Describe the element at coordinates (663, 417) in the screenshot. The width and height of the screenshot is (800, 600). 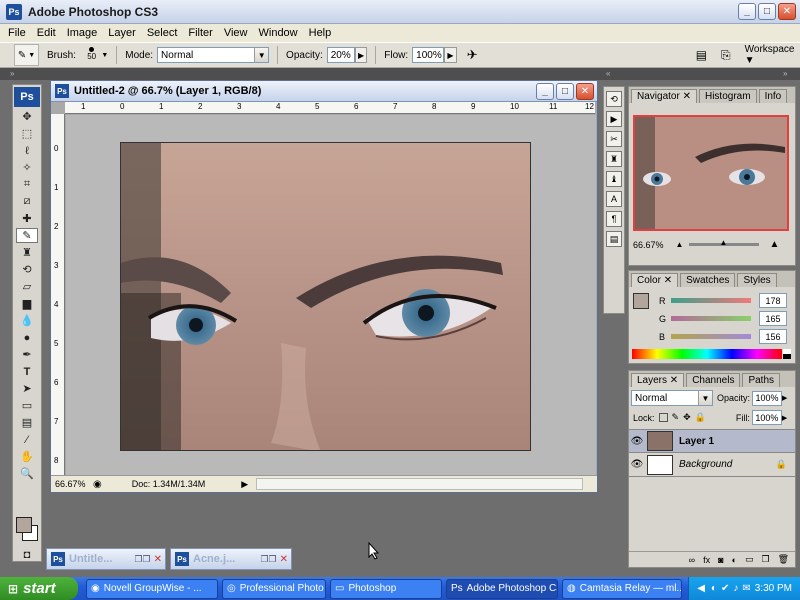
I see `lock-transparency-icon` at that location.